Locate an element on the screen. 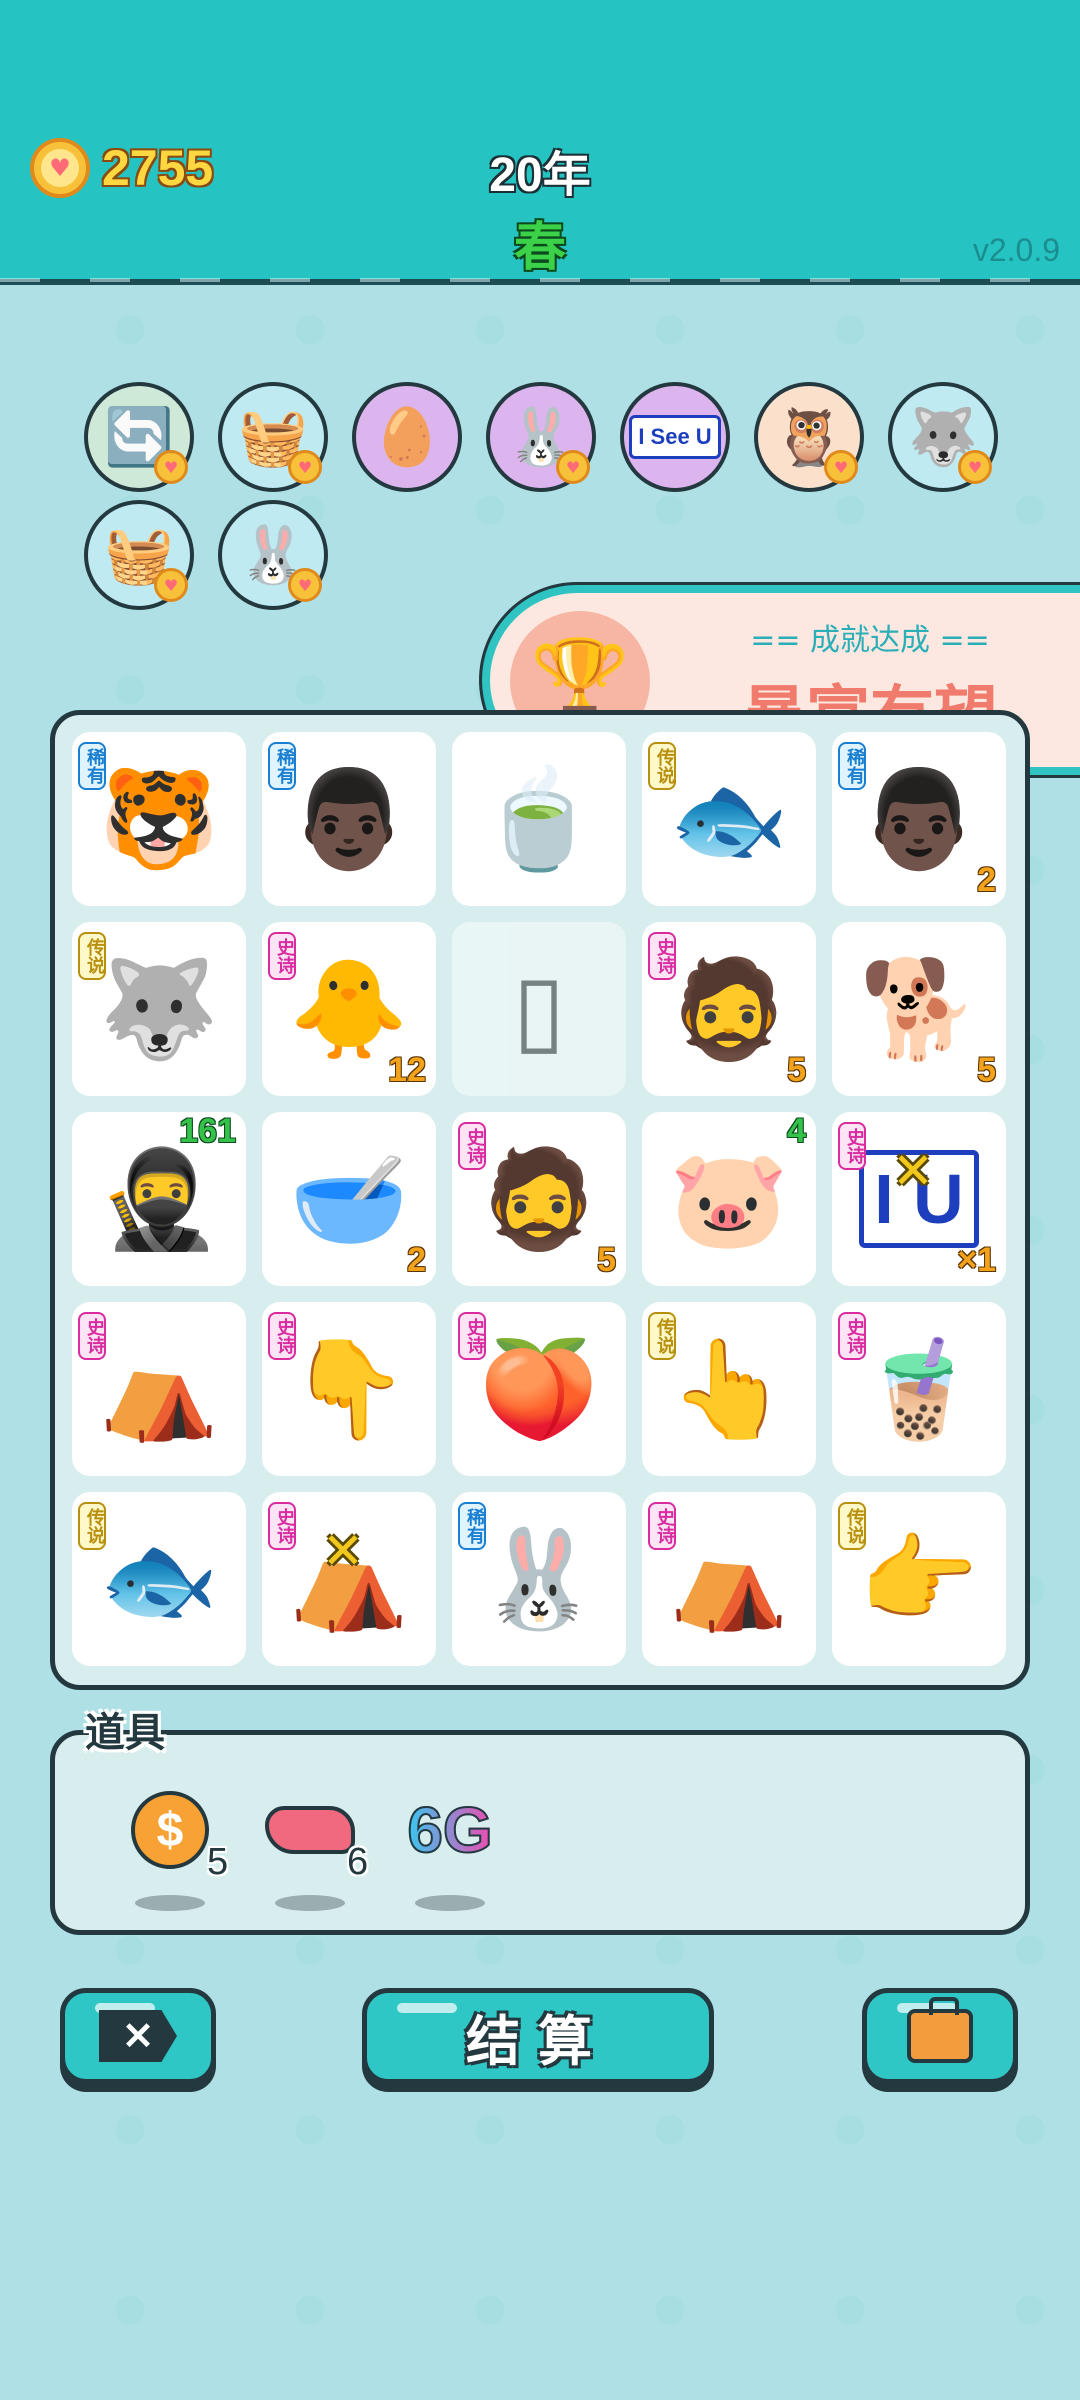 This screenshot has height=2400, width=1080. rabbit-tent-icon: ⛺ is located at coordinates (729, 1578).